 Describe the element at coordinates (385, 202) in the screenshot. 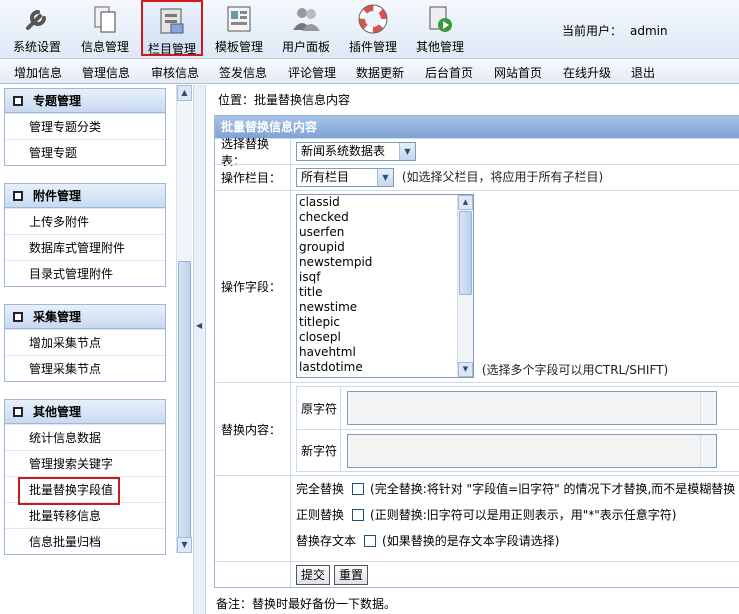

I see `field-option: classid` at that location.